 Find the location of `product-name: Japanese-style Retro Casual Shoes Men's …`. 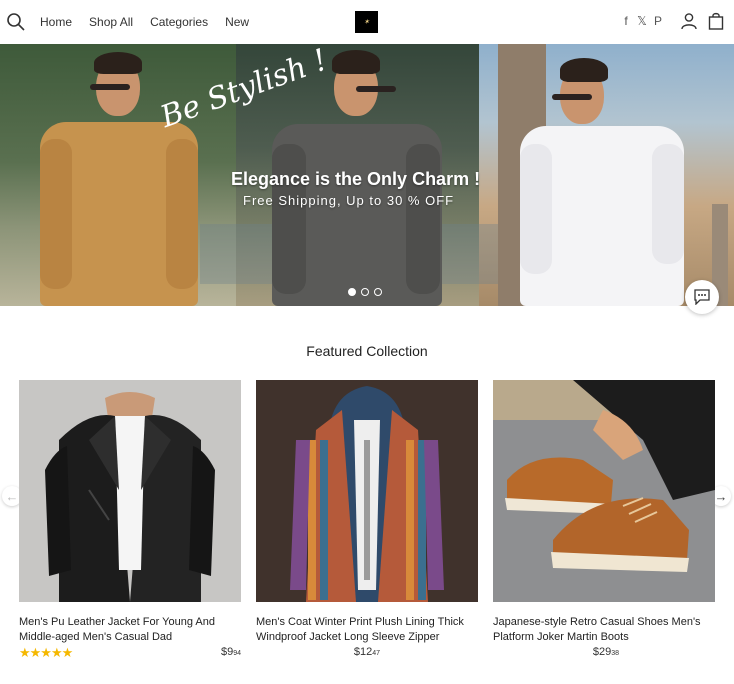

product-name: Japanese-style Retro Casual Shoes Men's … is located at coordinates (604, 630).